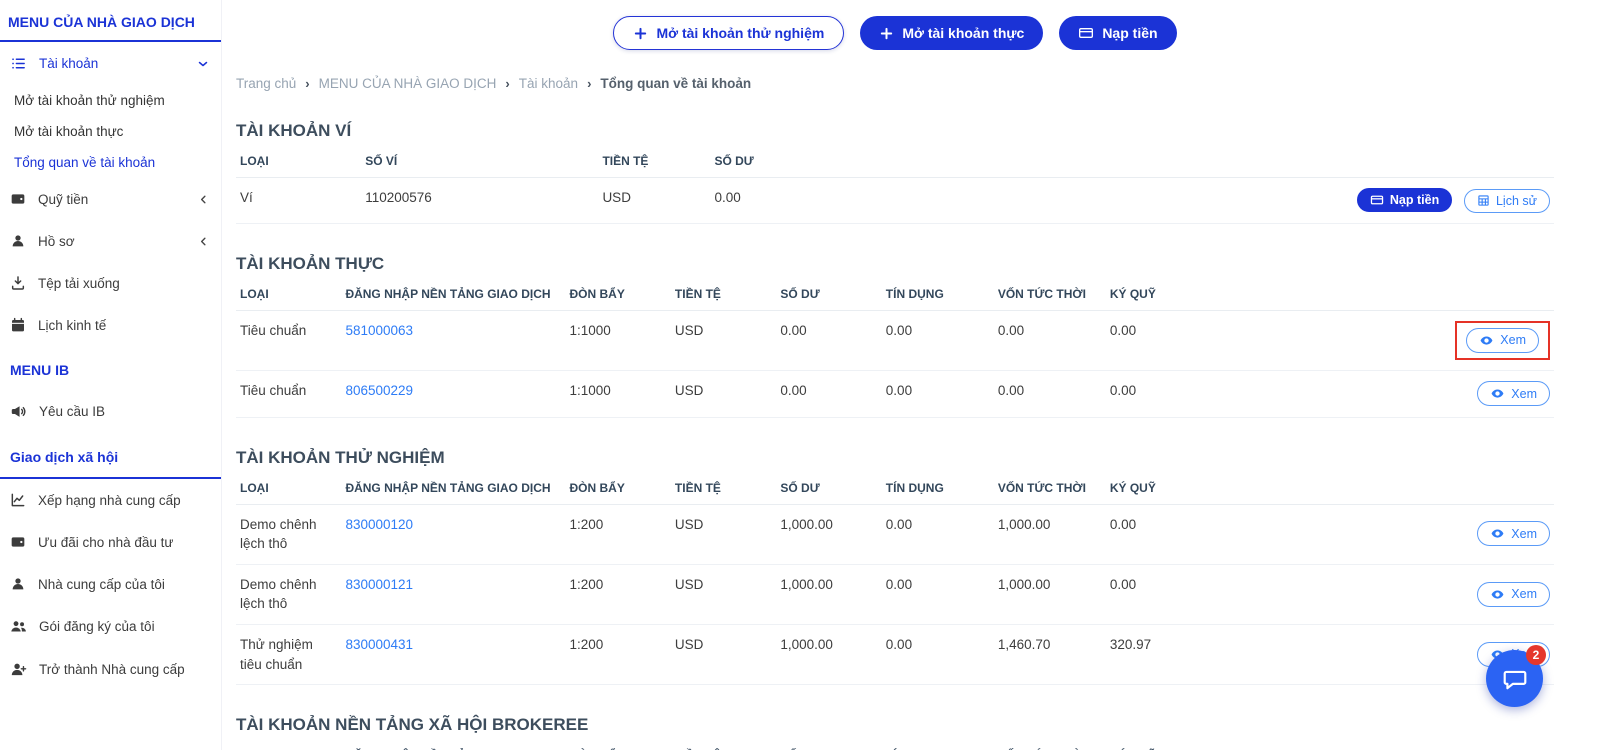 The width and height of the screenshot is (1600, 750). Describe the element at coordinates (110, 411) in the screenshot. I see `sidebar-item-ib-request: Yêu cầu IB` at that location.